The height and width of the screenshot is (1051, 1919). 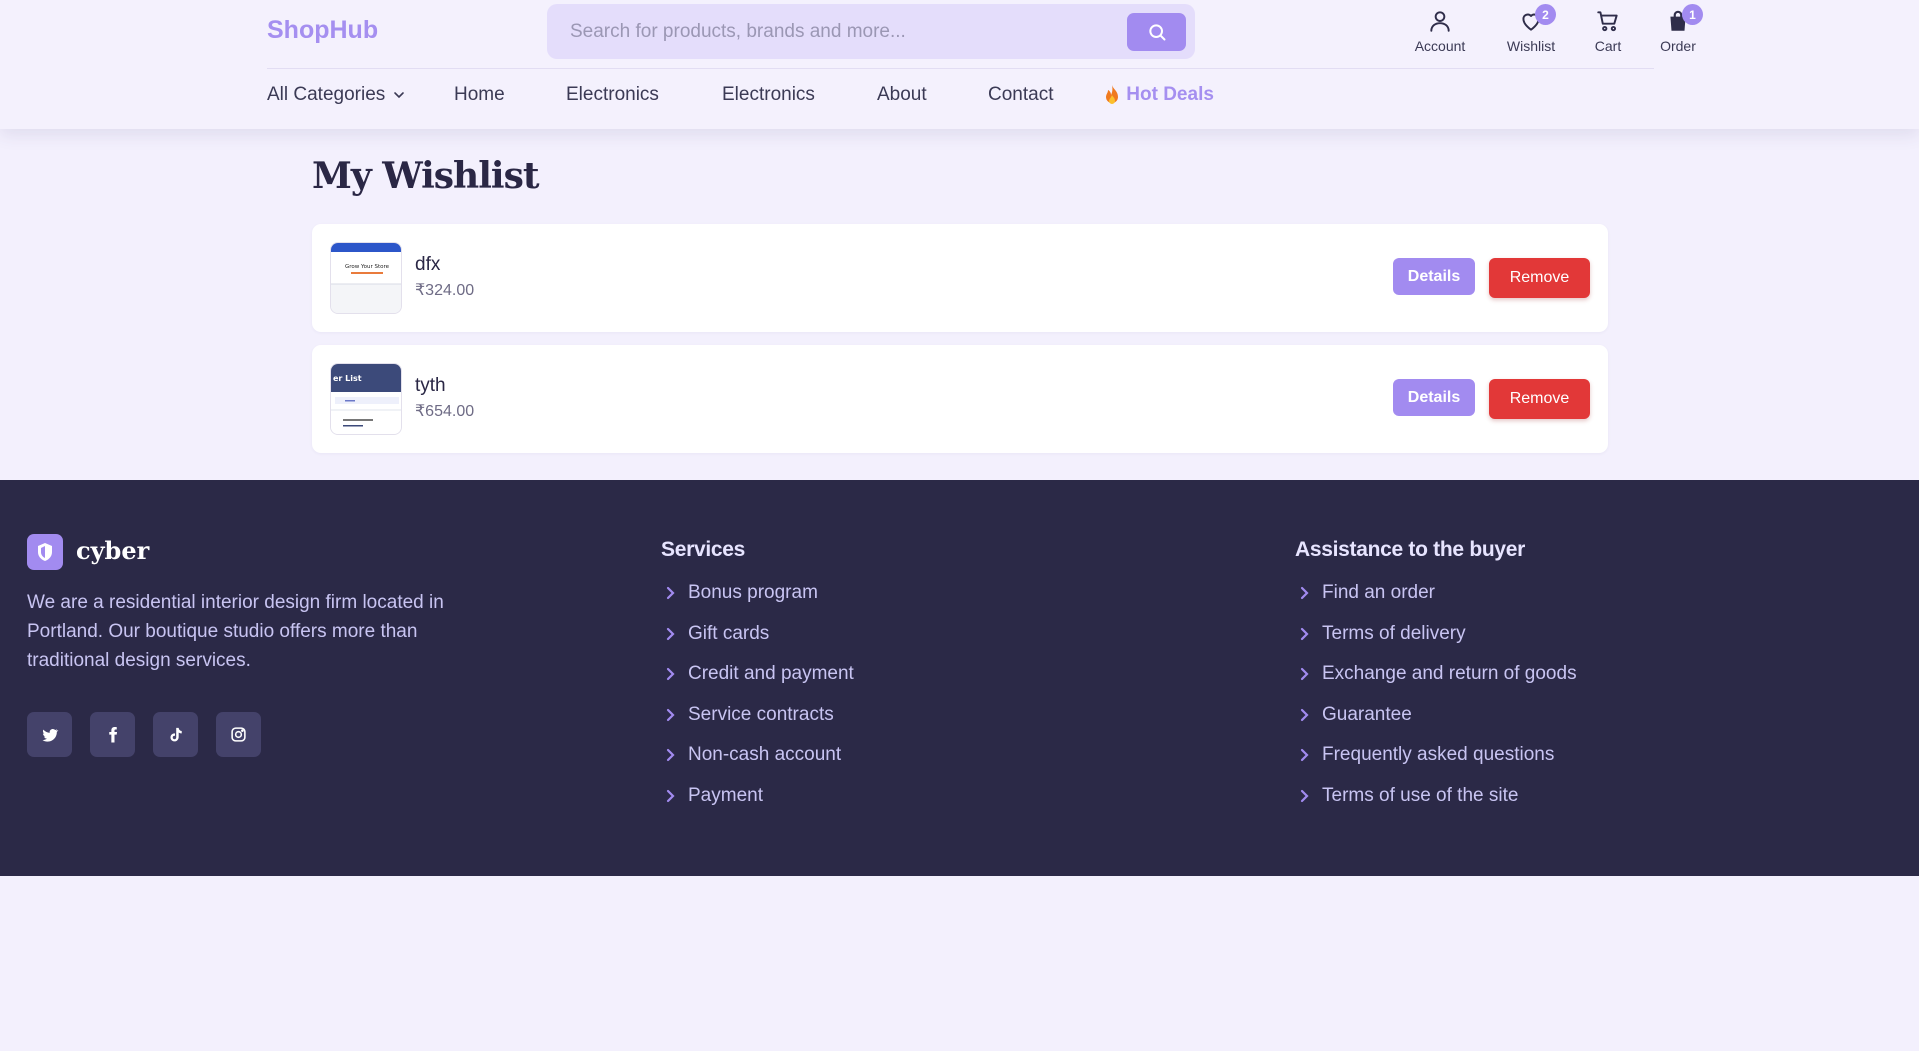 What do you see at coordinates (430, 385) in the screenshot?
I see `item-name: tyth` at bounding box center [430, 385].